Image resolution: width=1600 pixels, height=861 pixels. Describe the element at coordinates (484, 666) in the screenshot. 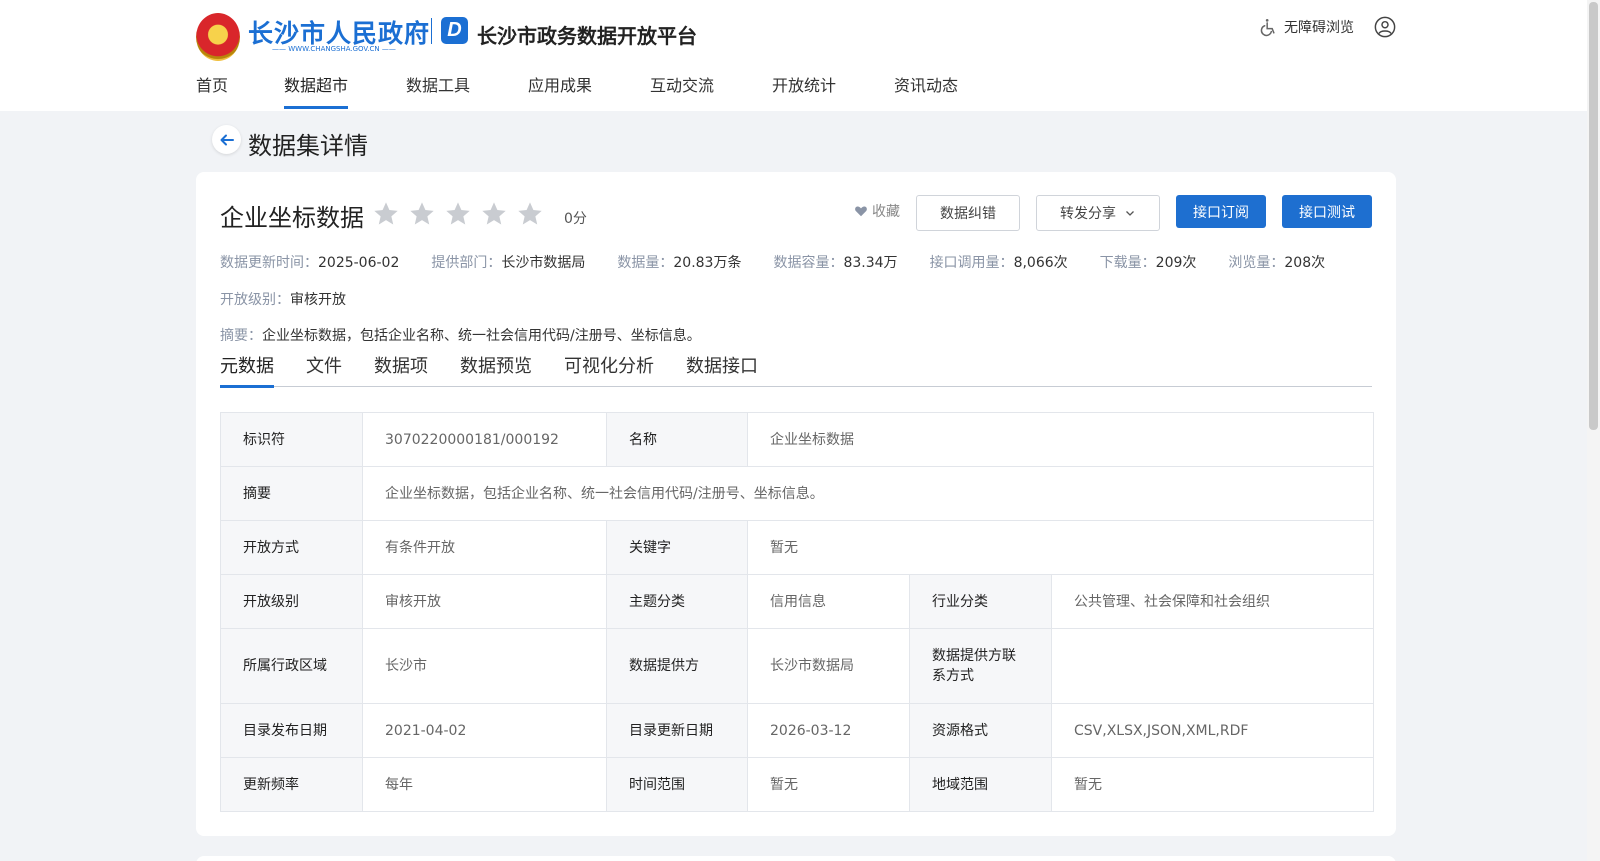

I see `region-value: 长沙市` at that location.